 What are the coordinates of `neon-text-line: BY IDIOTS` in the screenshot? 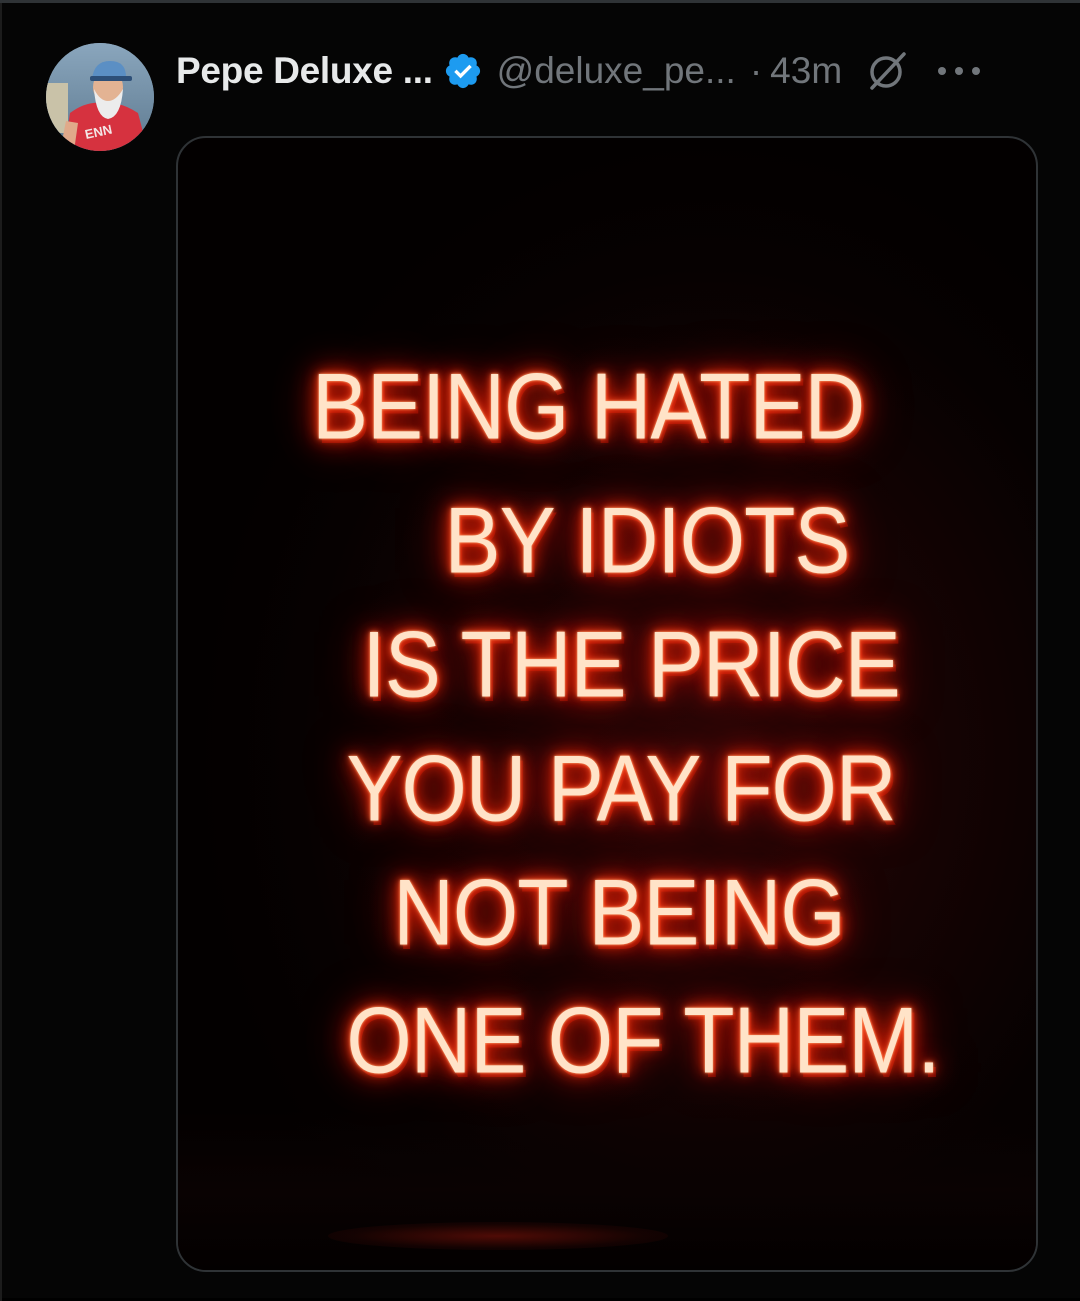 It's located at (647, 540).